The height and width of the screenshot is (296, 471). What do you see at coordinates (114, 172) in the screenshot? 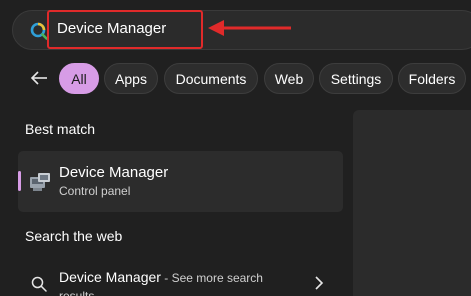
I see `best-match-title: Device Manager` at bounding box center [114, 172].